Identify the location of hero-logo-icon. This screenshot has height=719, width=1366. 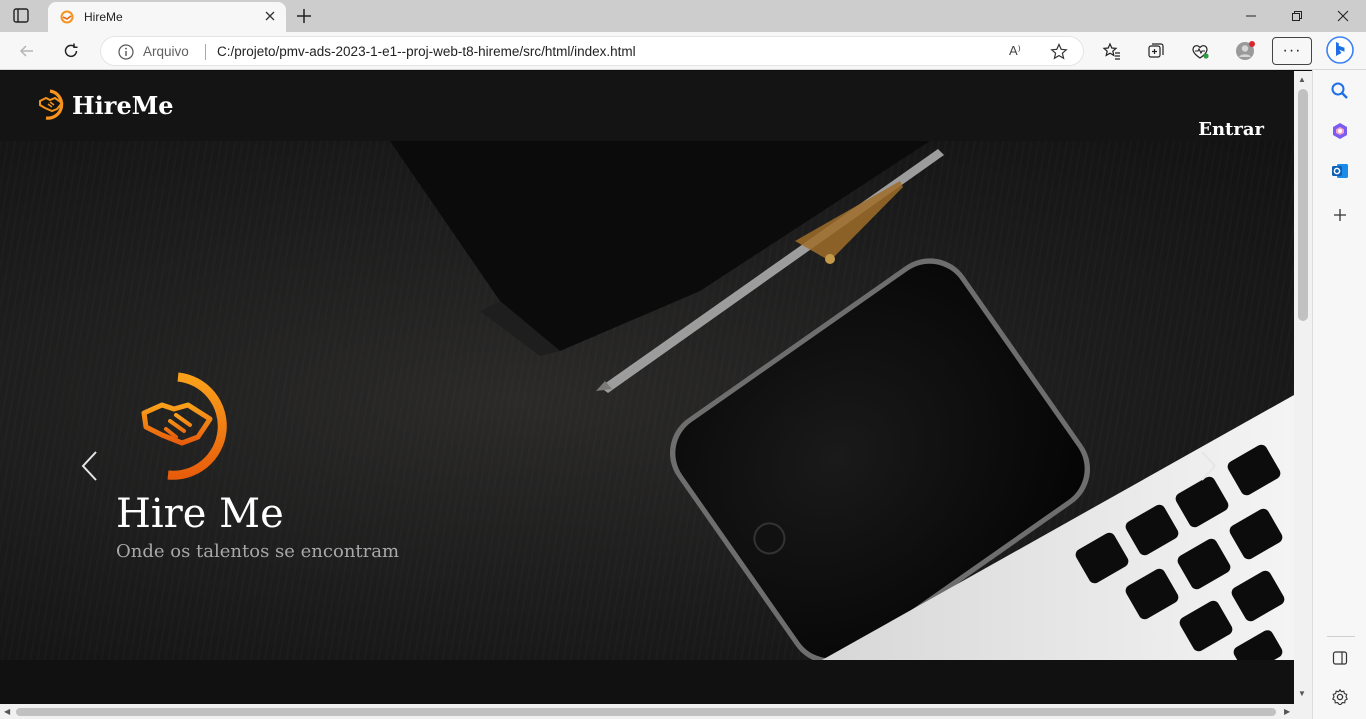
(184, 426).